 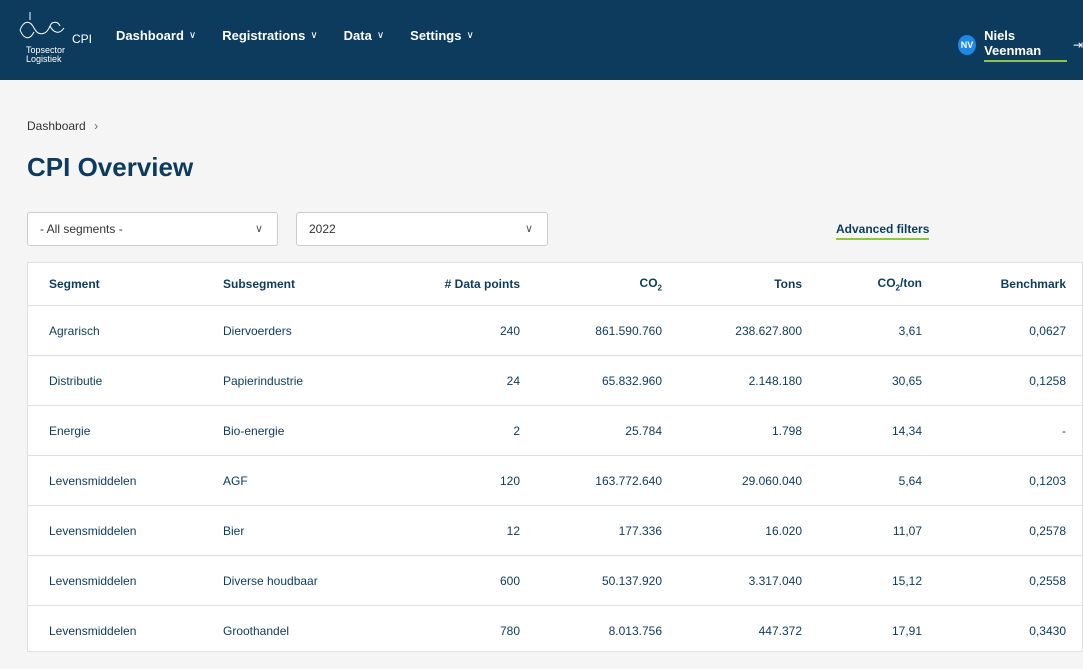 I want to click on cell-tons: 29.060.040, so click(x=732, y=480).